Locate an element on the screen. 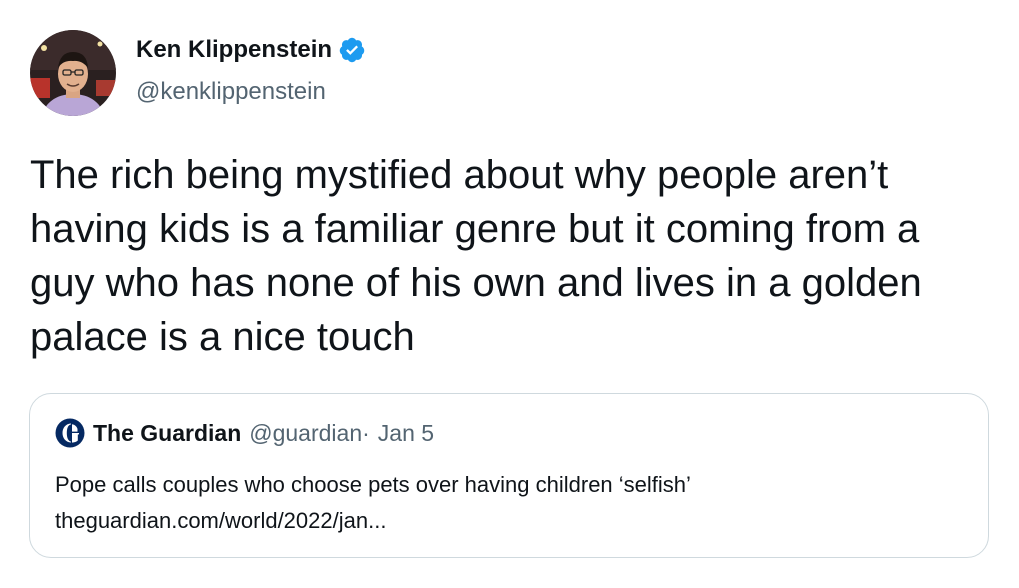  avatar-photo is located at coordinates (73, 73).